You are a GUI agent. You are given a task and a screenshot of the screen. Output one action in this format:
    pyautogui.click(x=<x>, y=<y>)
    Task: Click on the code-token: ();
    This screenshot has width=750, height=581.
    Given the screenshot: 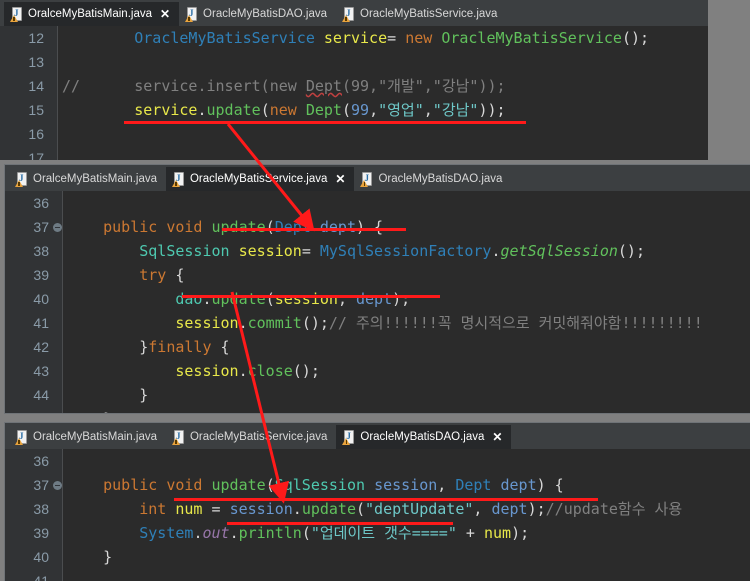 What is the action you would take?
    pyautogui.click(x=315, y=323)
    